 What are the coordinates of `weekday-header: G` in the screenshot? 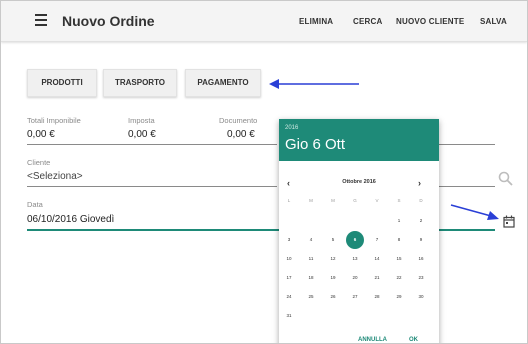 It's located at (355, 200).